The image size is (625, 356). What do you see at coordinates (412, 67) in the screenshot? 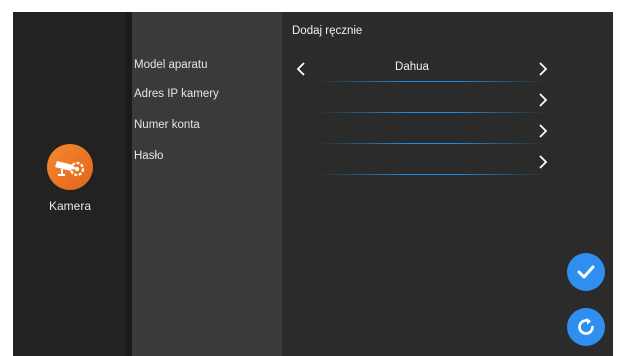
I see `model-value: Dahua` at bounding box center [412, 67].